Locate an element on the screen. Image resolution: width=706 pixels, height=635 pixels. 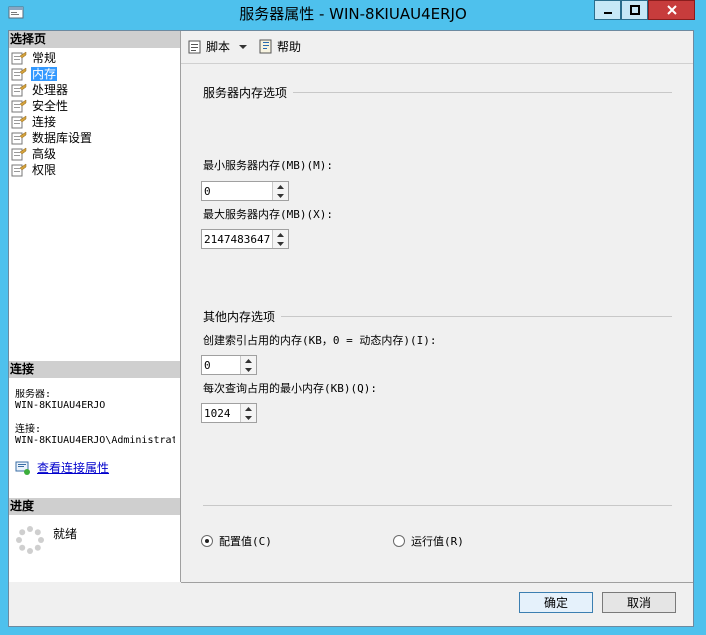
query-memory-label: 每次查询占用的最小内存(KB)(Q): is located at coordinates (290, 388).